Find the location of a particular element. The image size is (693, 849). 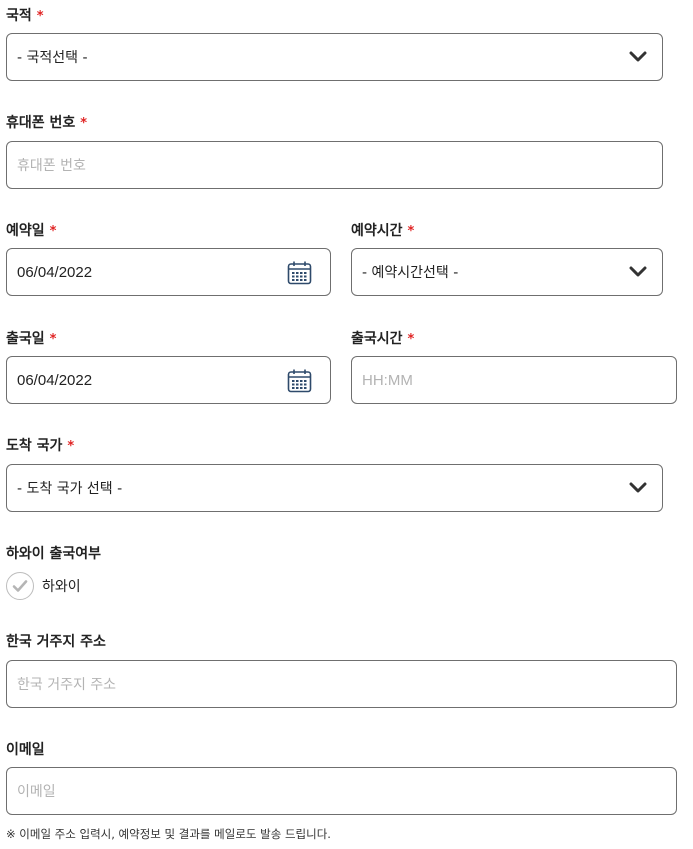

reservation-date-input: 06/04/2022 is located at coordinates (168, 272).